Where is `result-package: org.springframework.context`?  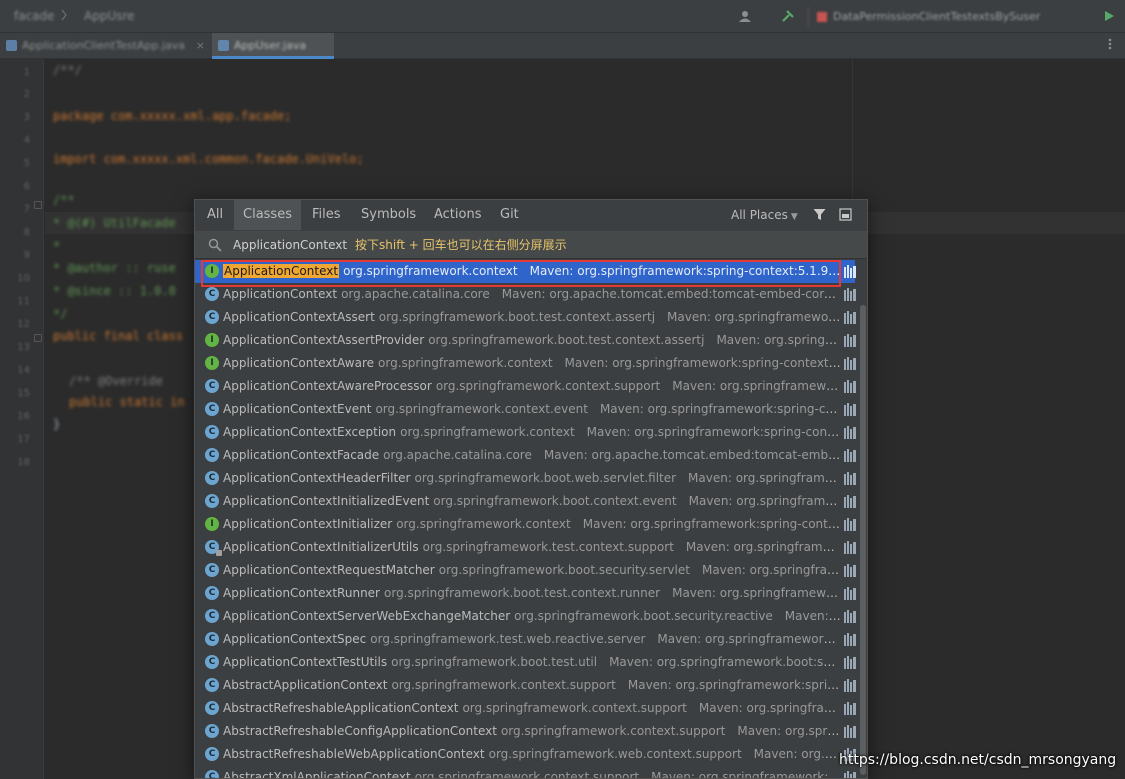
result-package: org.springframework.context is located at coordinates (430, 271).